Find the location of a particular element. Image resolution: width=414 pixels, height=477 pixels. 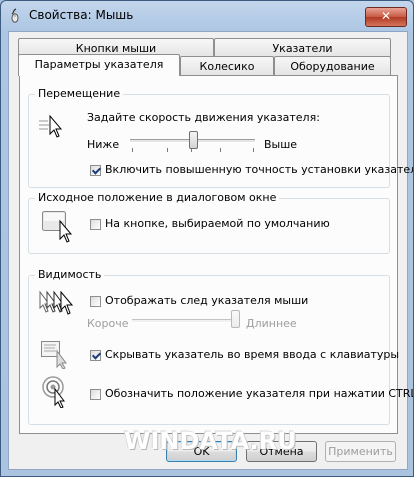

snap-to-icon is located at coordinates (59, 228).